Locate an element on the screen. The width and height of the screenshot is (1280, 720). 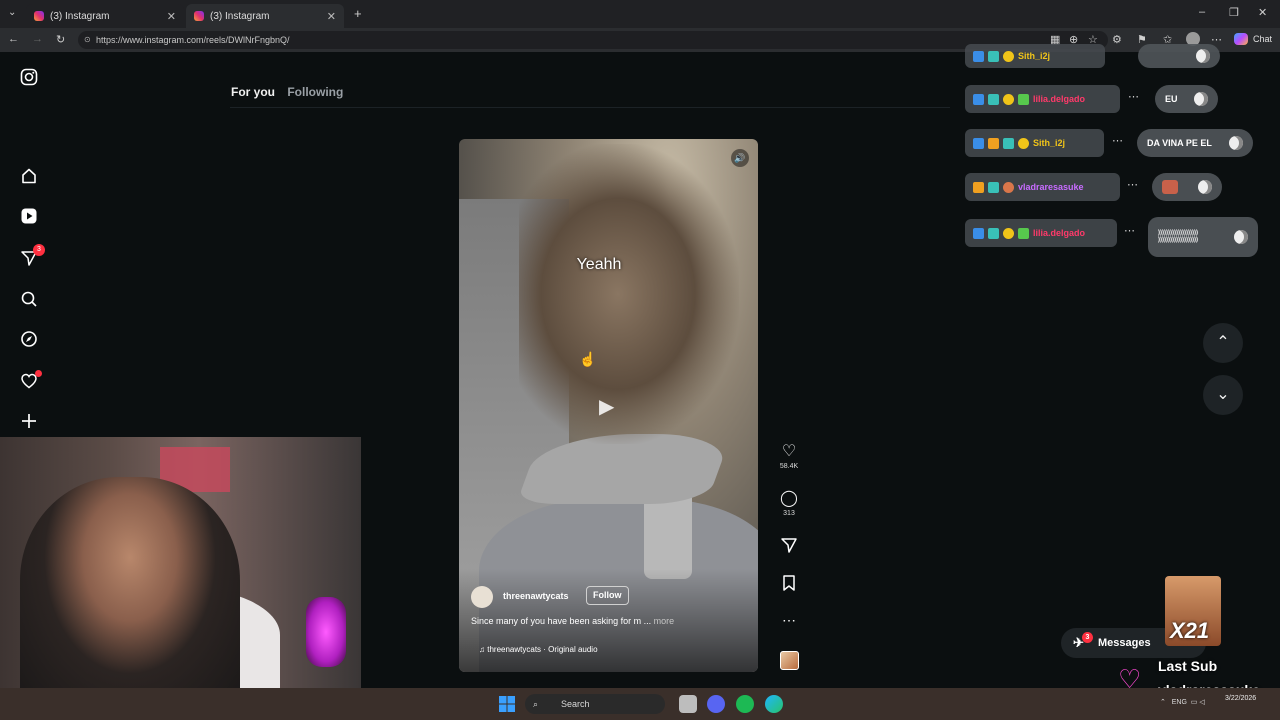
explore-compass-icon is located at coordinates (29, 341).